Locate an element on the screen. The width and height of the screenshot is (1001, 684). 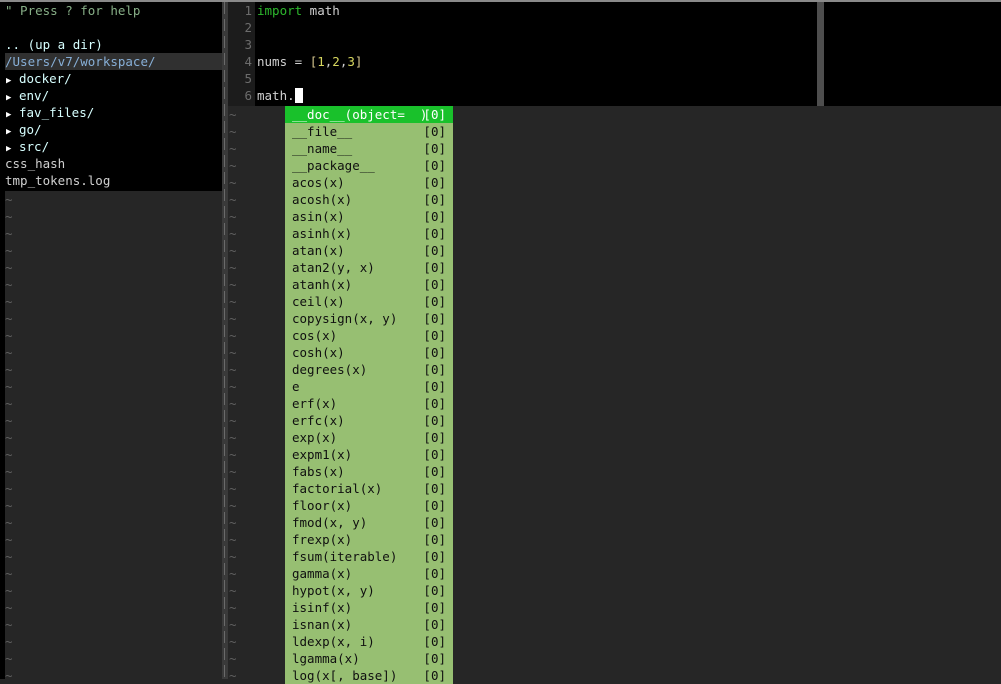
completion-item: acosh(x) [0] is located at coordinates (369, 199).